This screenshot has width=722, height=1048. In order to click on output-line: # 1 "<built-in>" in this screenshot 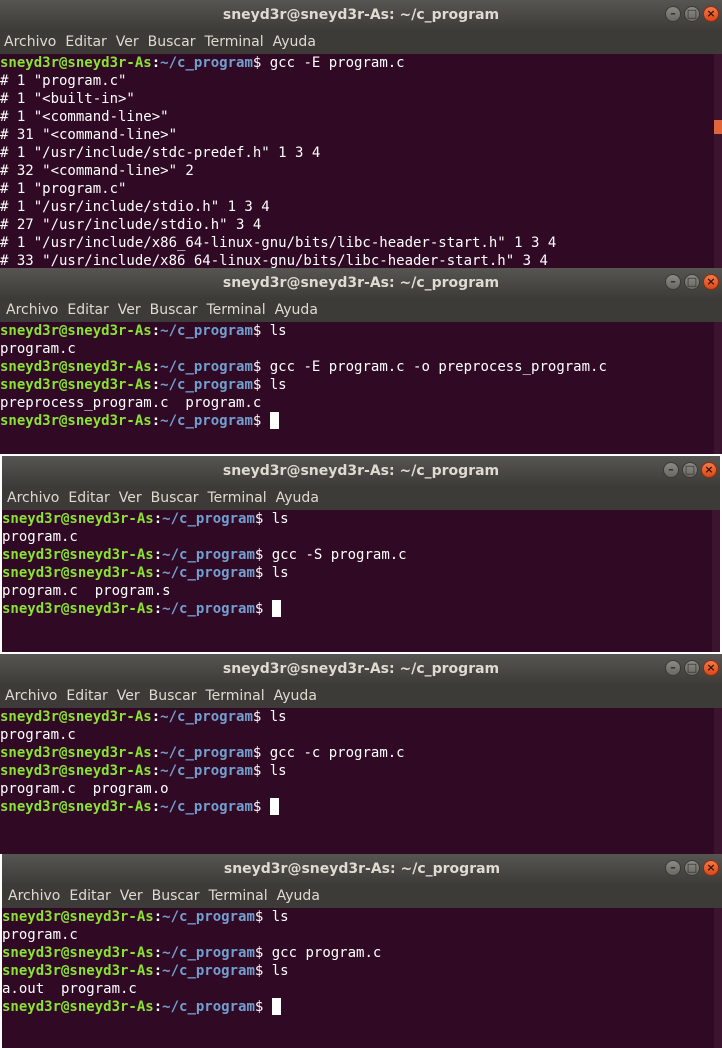, I will do `click(67, 99)`.